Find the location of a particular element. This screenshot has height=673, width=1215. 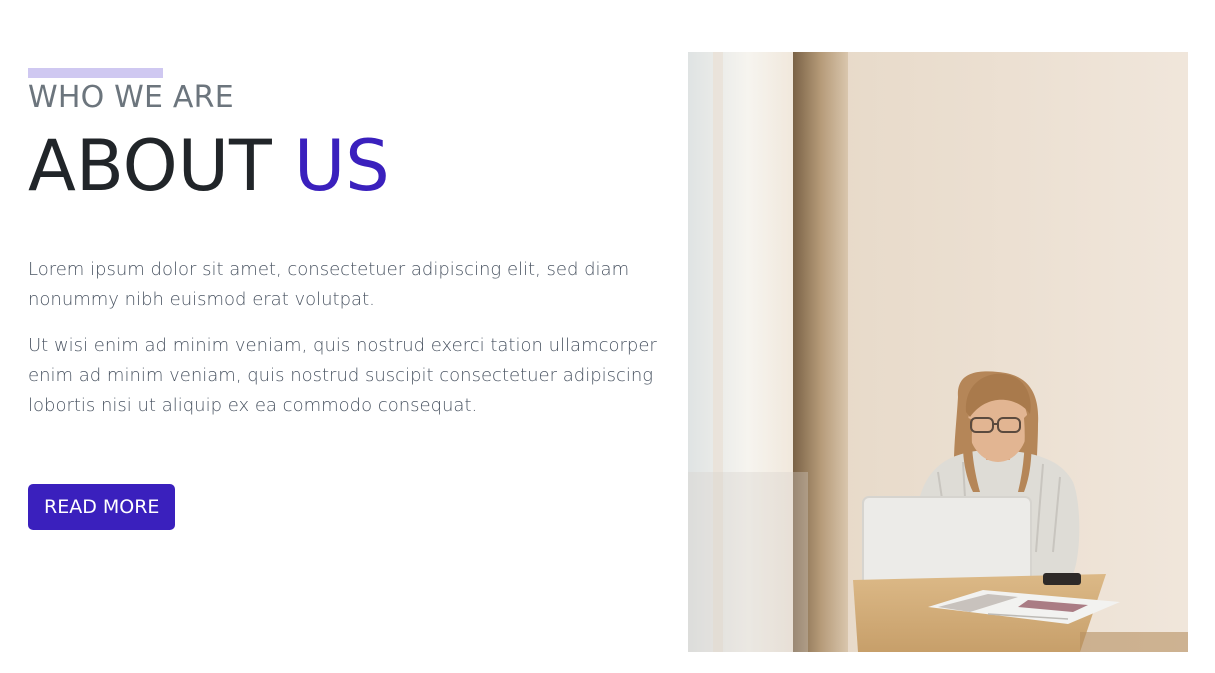

title-highlight: US is located at coordinates (342, 166).